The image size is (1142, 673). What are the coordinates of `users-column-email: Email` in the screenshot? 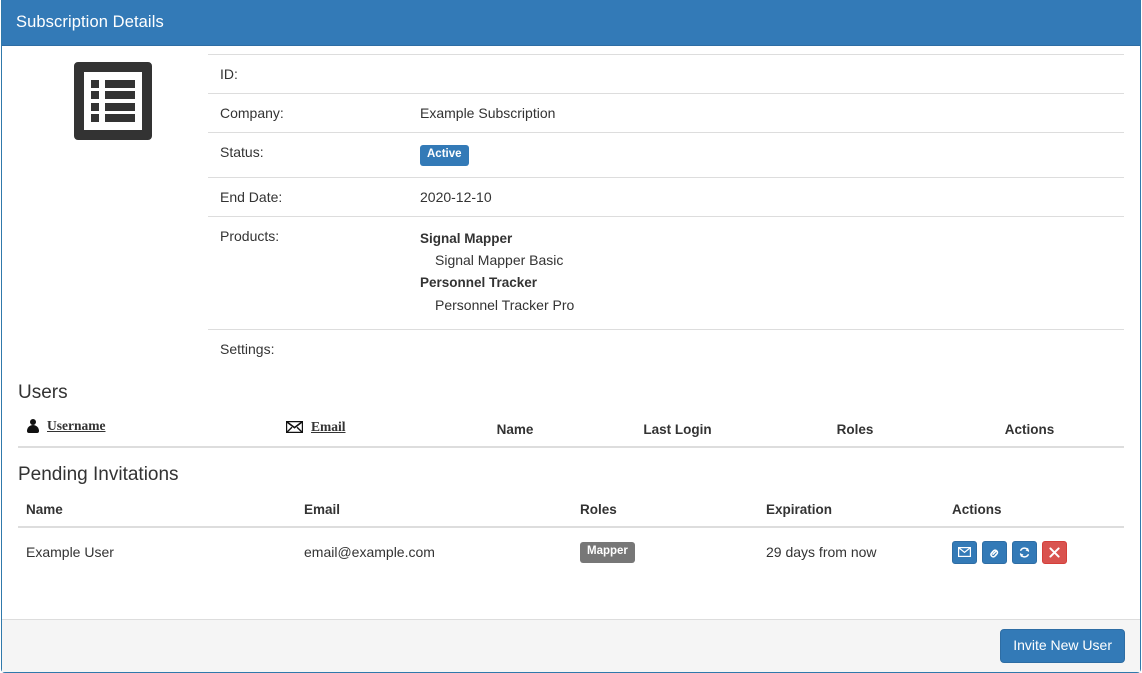 It's located at (364, 432).